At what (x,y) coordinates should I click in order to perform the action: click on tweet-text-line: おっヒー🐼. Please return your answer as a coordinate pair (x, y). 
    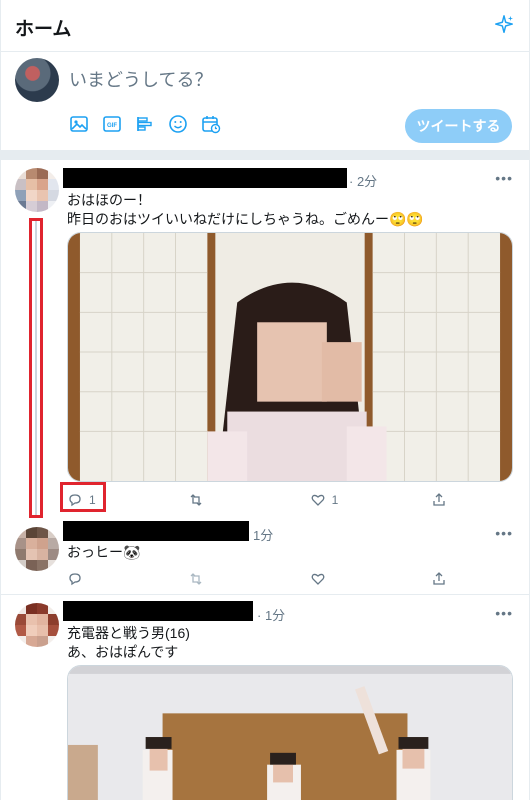
    Looking at the image, I should click on (104, 552).